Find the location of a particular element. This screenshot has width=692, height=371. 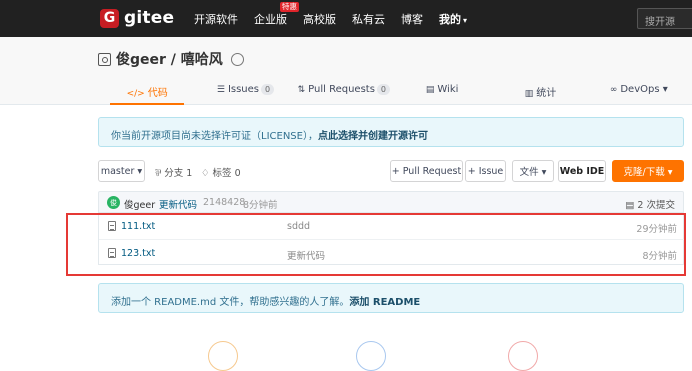

gitee-logo: G gitee is located at coordinates (137, 18).